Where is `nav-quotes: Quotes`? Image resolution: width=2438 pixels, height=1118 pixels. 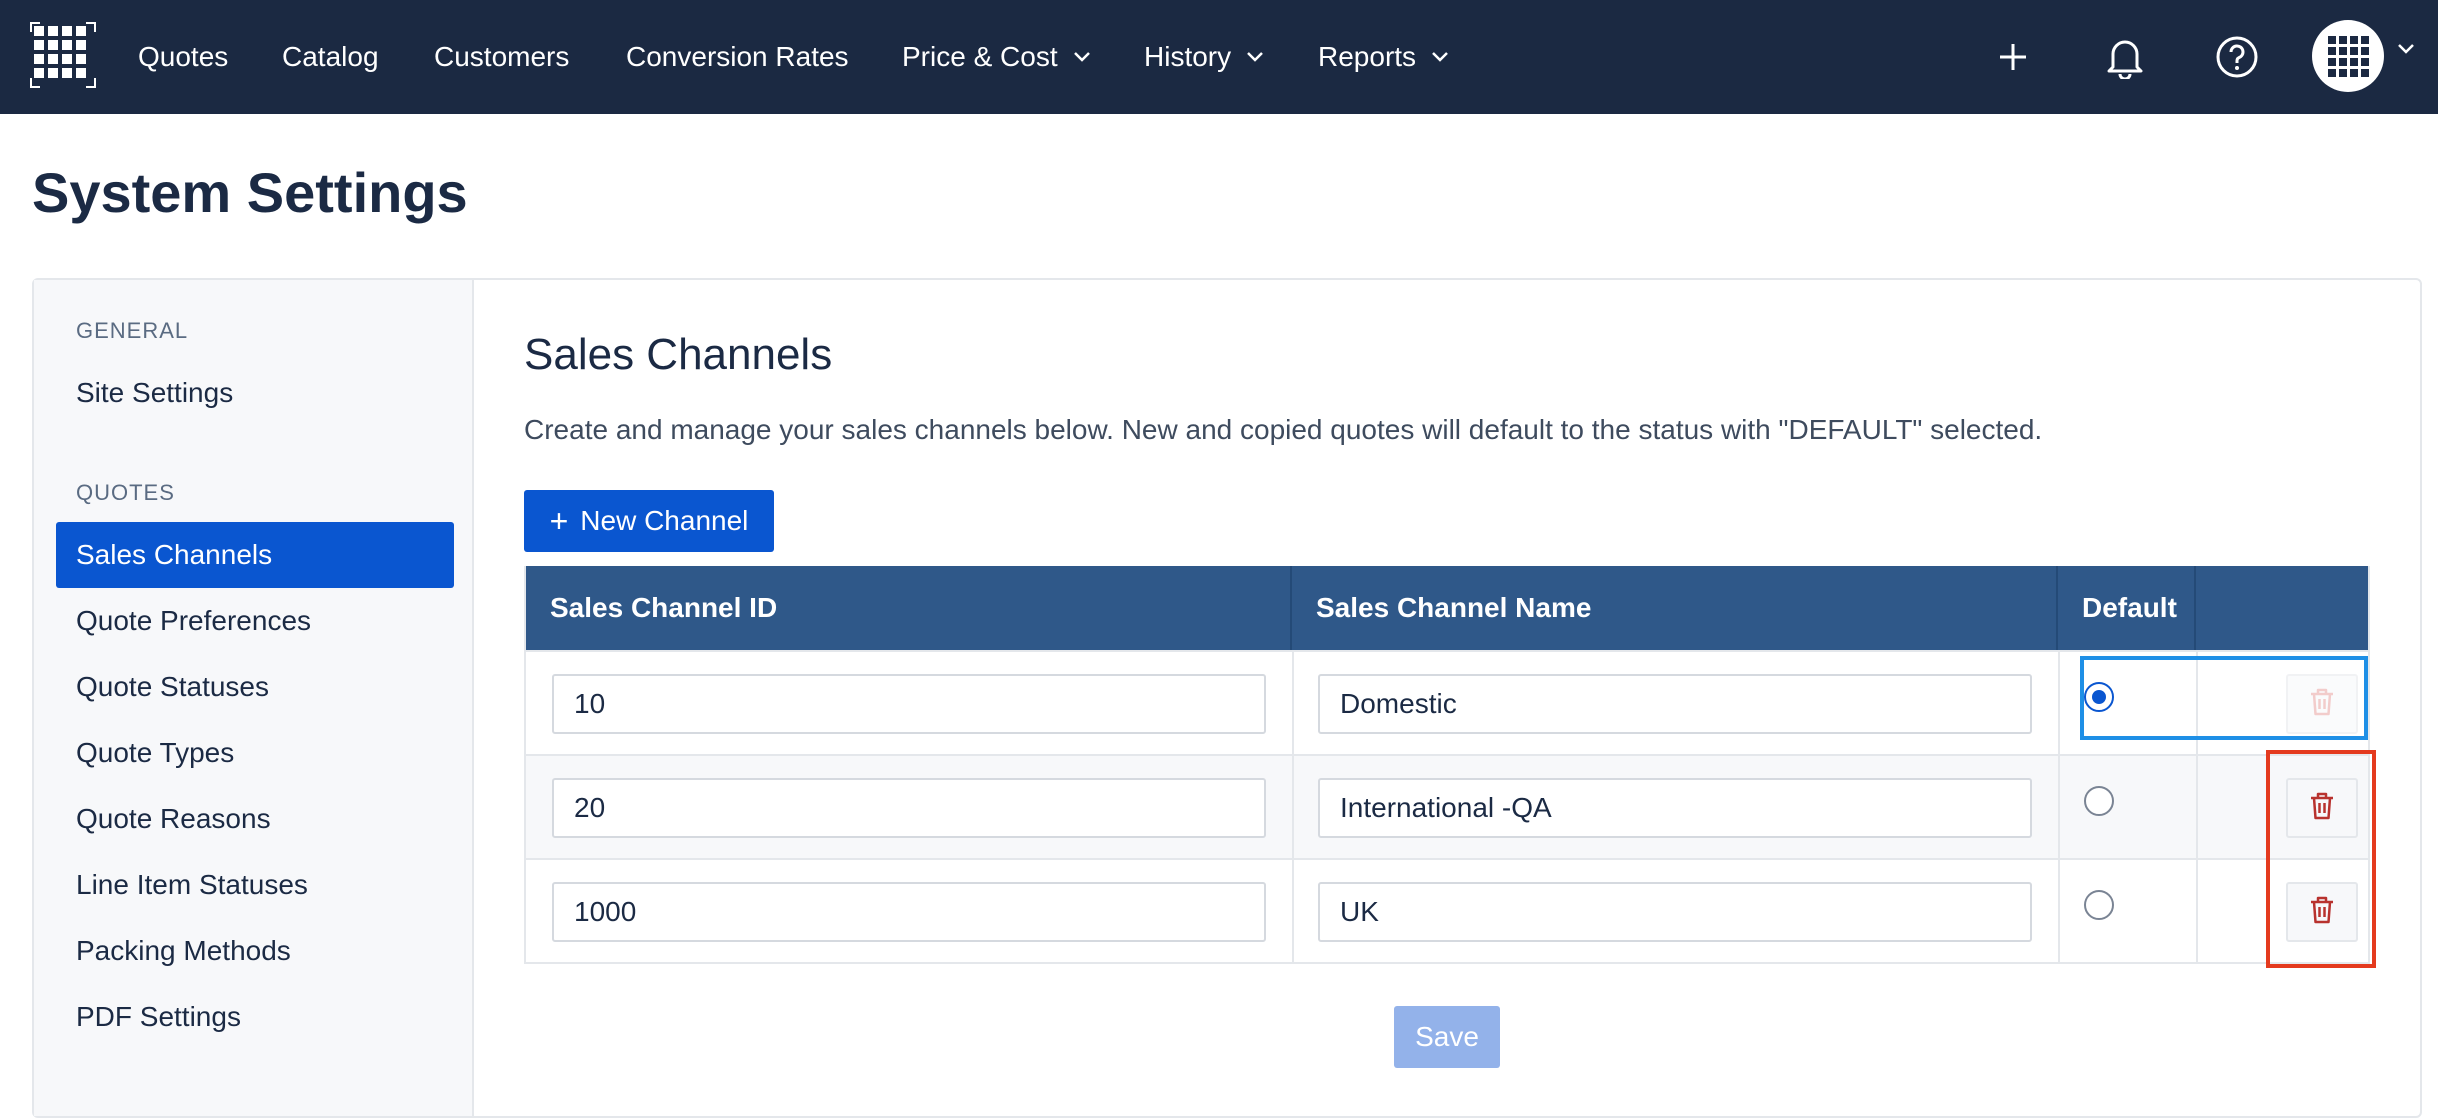 nav-quotes: Quotes is located at coordinates (183, 57).